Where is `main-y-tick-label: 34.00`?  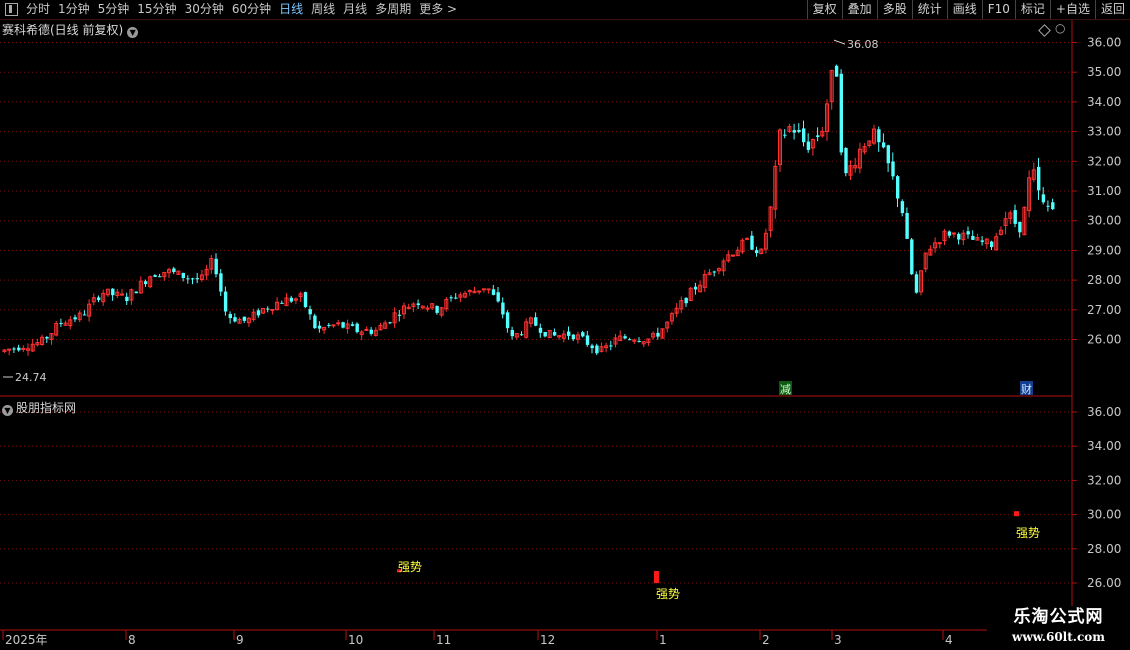 main-y-tick-label: 34.00 is located at coordinates (1104, 102).